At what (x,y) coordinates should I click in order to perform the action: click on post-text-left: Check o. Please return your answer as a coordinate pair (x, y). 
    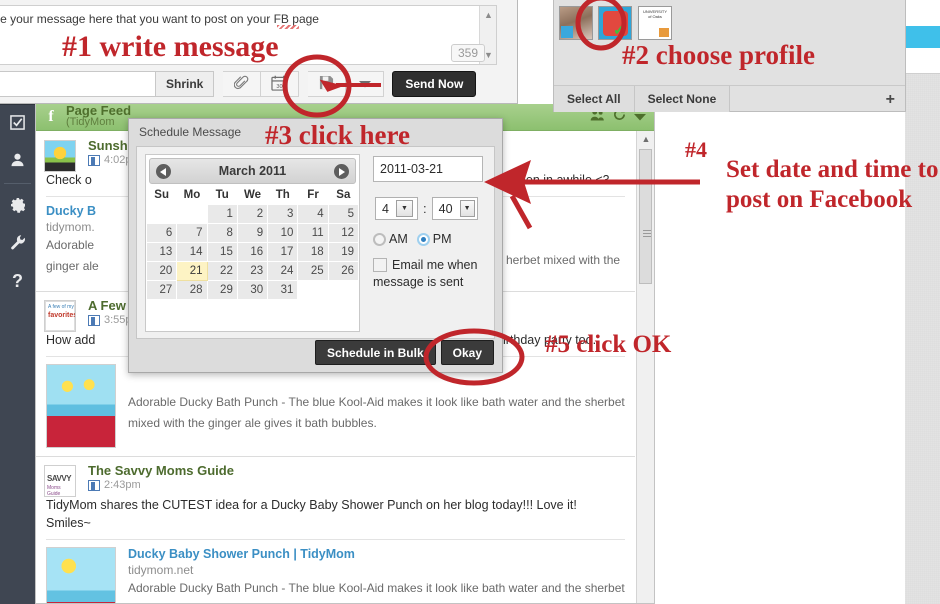
    Looking at the image, I should click on (69, 180).